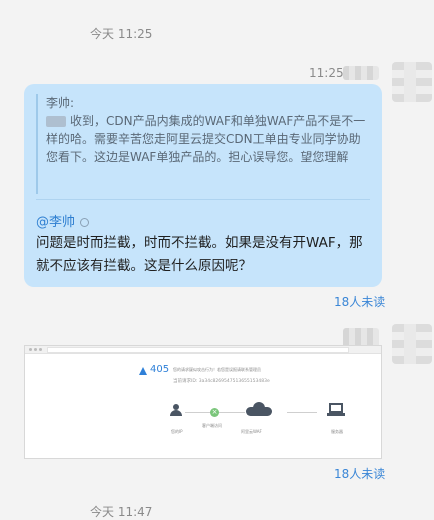 This screenshot has height=520, width=434. I want to click on mention-link: @李帅, so click(63, 220).